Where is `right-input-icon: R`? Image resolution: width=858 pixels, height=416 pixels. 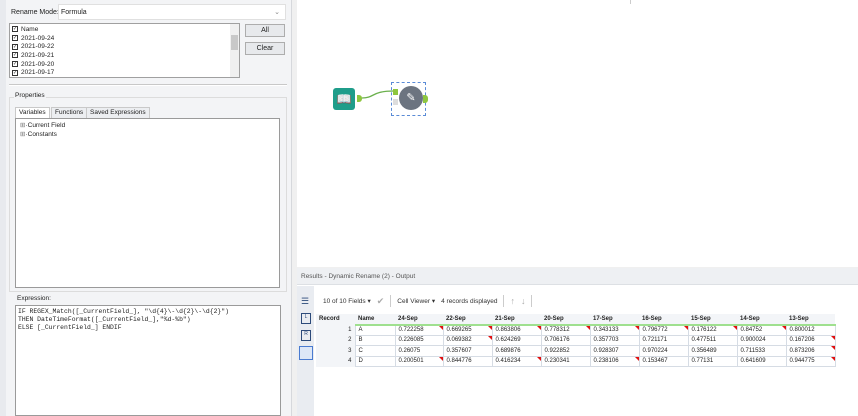 right-input-icon: R is located at coordinates (306, 335).